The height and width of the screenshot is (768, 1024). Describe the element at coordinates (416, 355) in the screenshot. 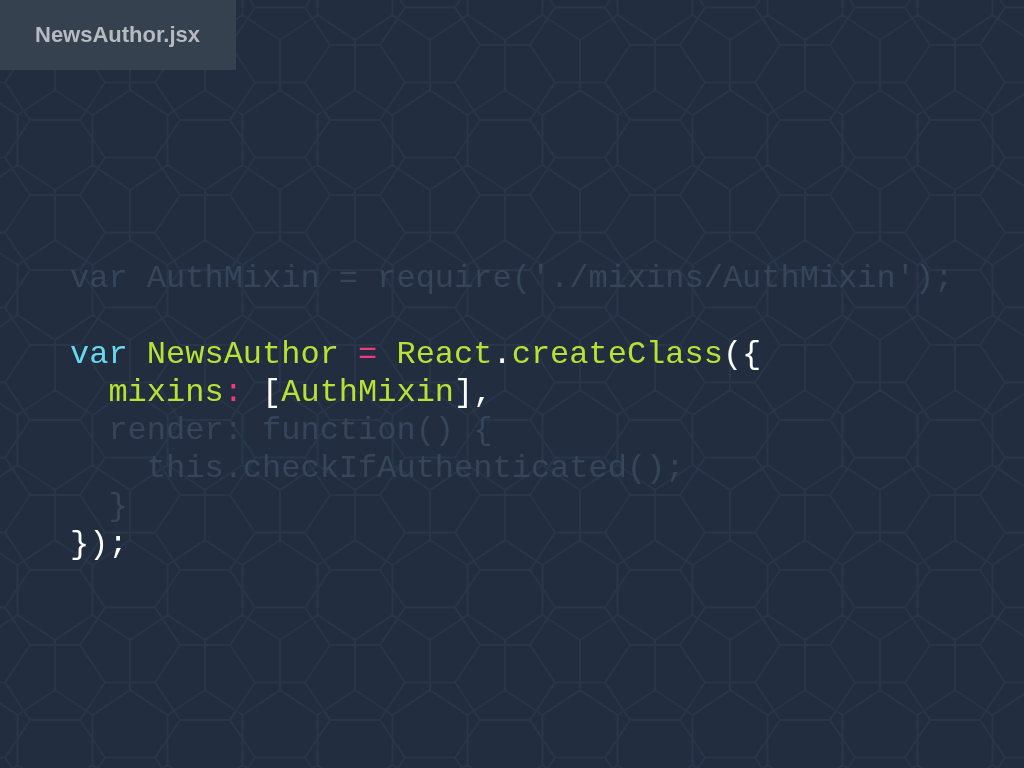

I see `code-line: var NewsAuthor = React.createClass({` at that location.